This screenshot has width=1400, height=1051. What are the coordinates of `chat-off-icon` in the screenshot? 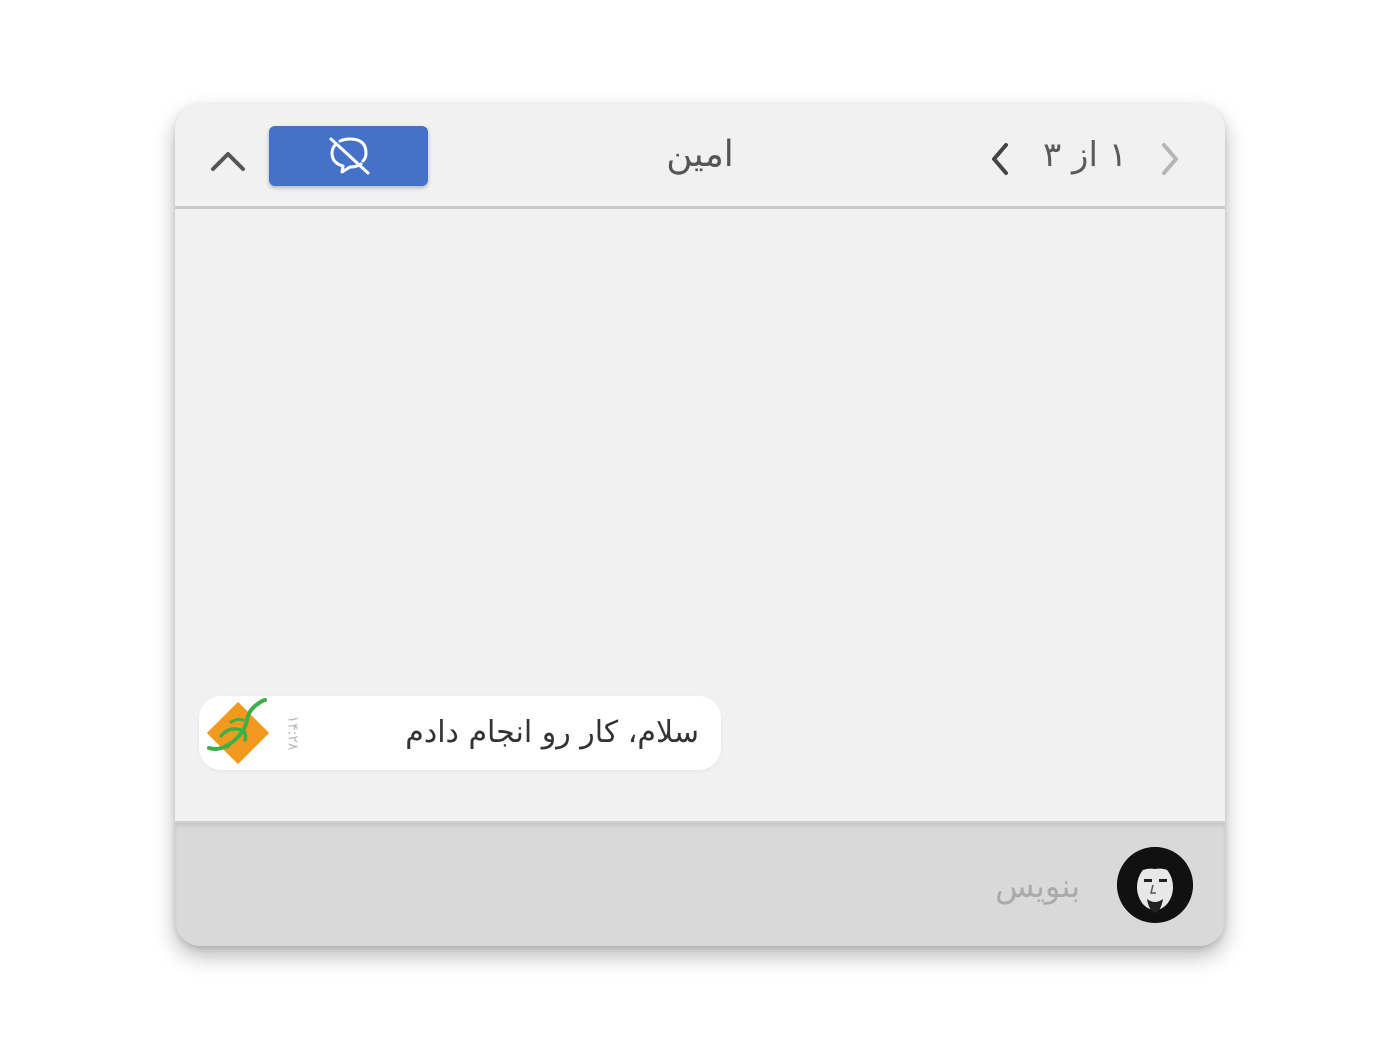 It's located at (349, 156).